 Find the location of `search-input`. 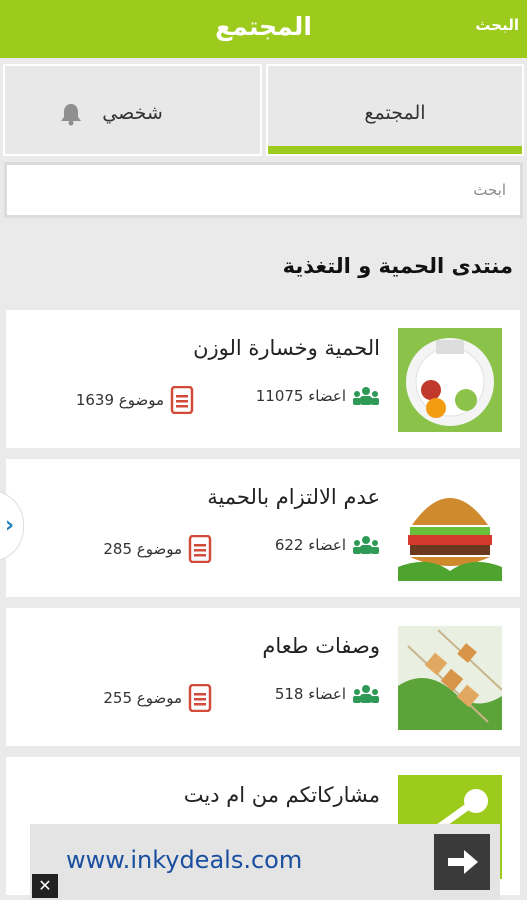

search-input is located at coordinates (263, 190).